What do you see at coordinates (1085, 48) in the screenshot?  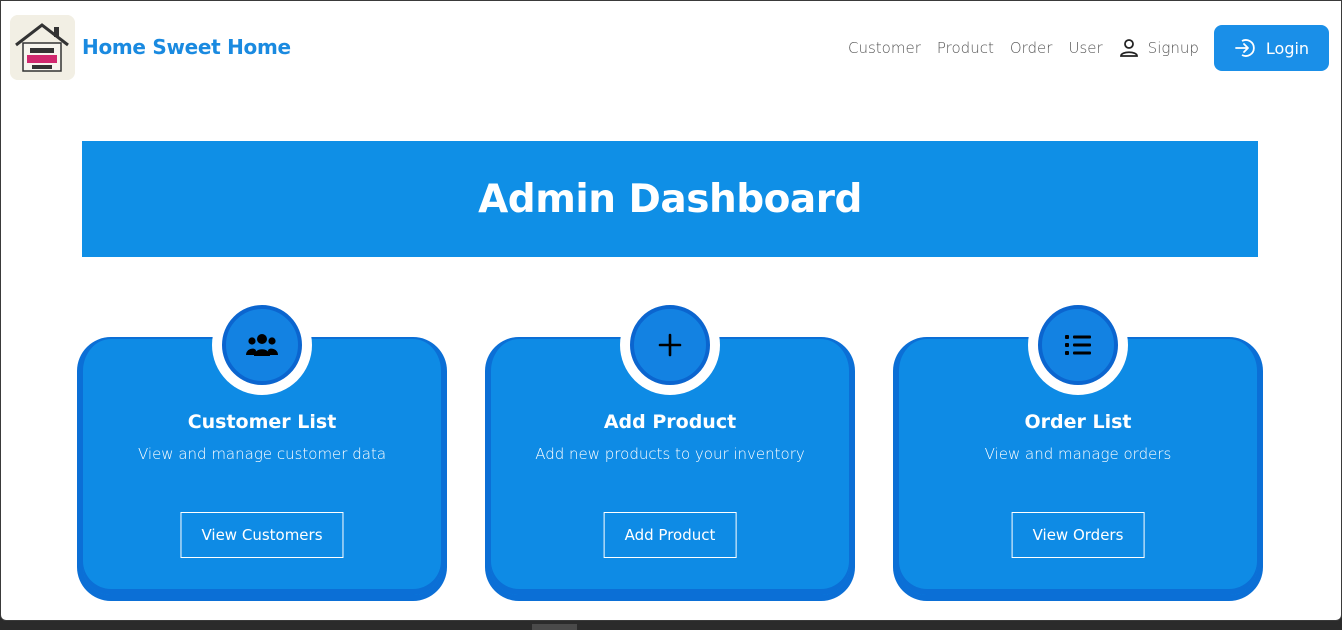 I see `nav-link-user: User` at bounding box center [1085, 48].